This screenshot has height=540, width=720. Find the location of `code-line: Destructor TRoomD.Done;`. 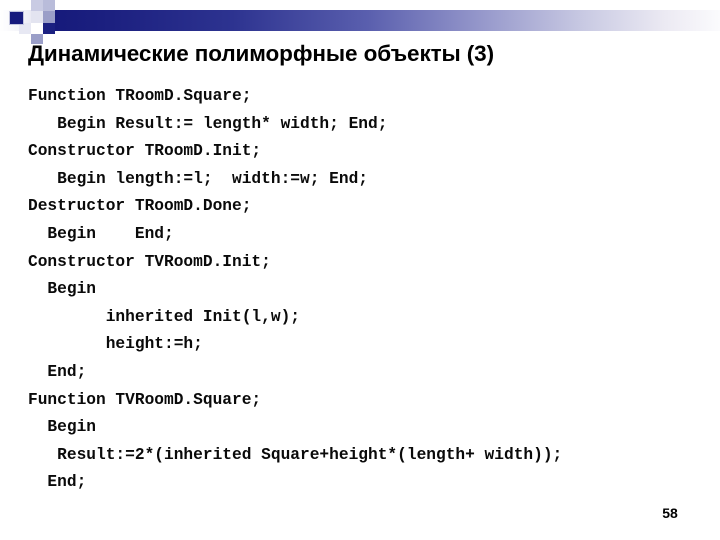

code-line: Destructor TRoomD.Done; is located at coordinates (140, 206).